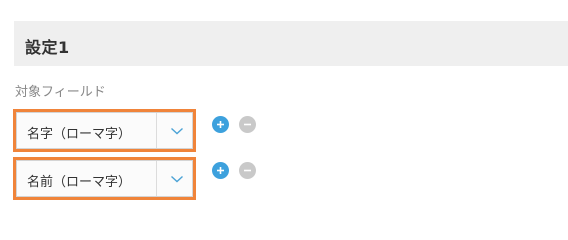 The height and width of the screenshot is (240, 568). What do you see at coordinates (79, 134) in the screenshot?
I see `field-select-value: 名字（ローマ字）` at bounding box center [79, 134].